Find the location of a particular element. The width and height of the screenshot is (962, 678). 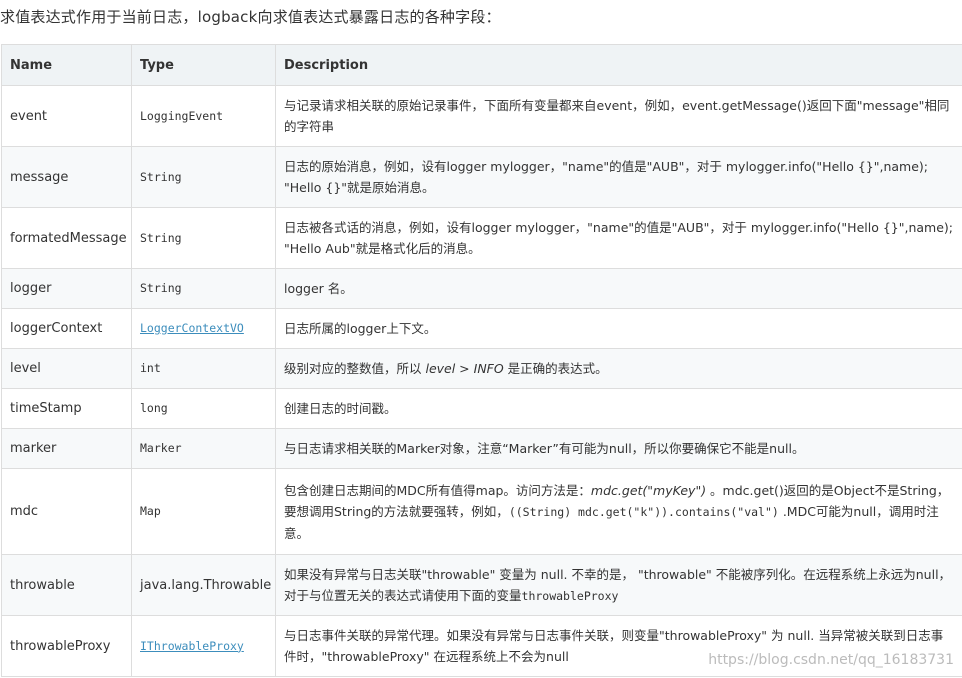

field-description: 日志所属的logger上下文。 is located at coordinates (618, 328).